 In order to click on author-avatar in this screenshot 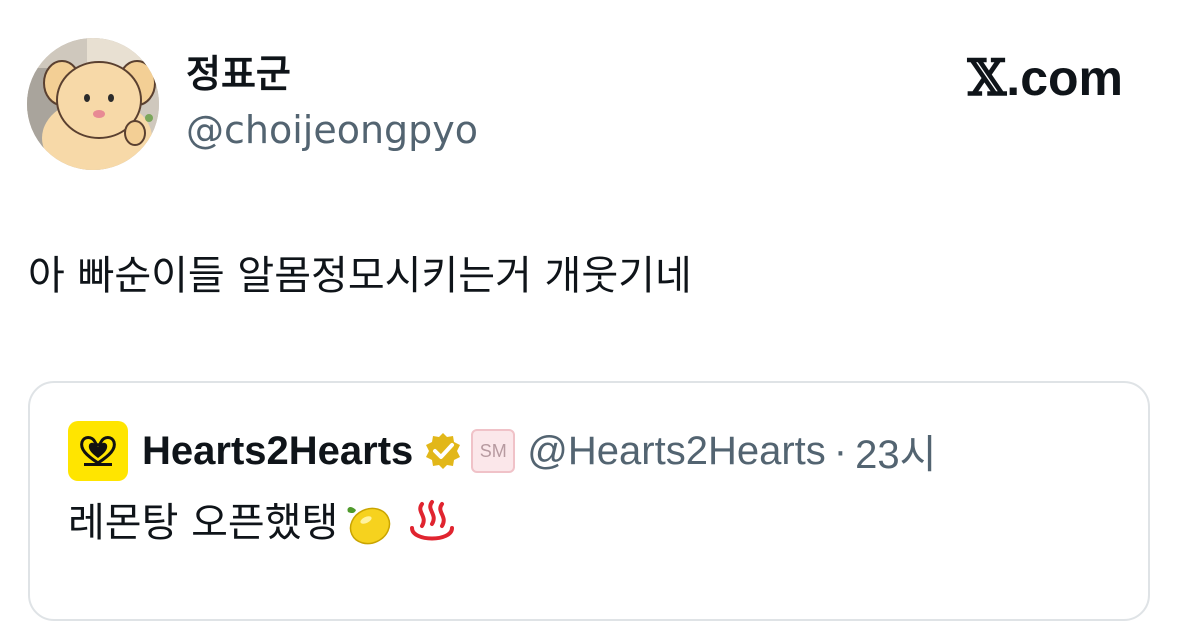, I will do `click(93, 104)`.